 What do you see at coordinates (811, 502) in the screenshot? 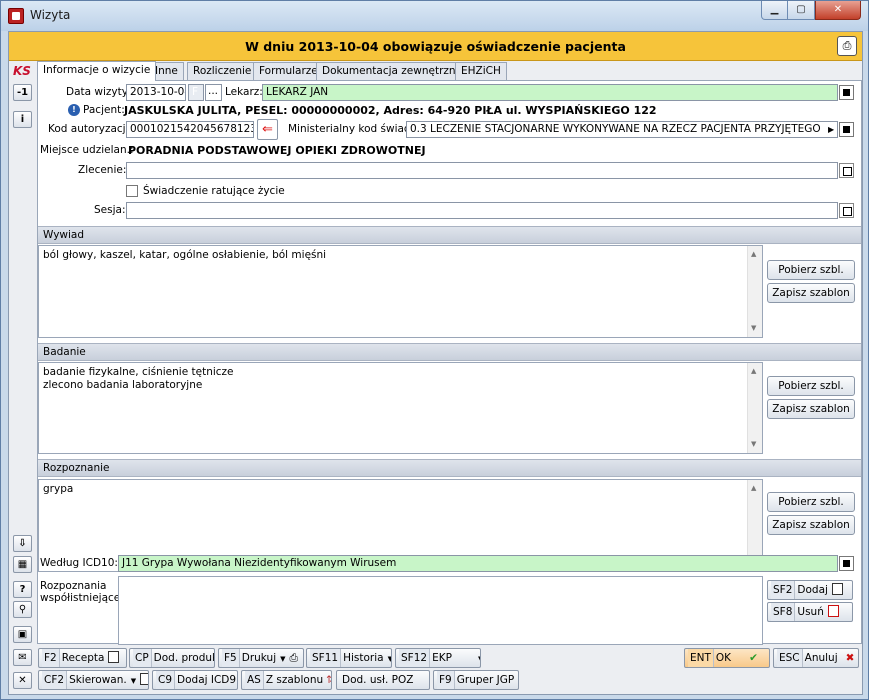
I see `diagnosis-get-template-button: Pobierz szbl.` at bounding box center [811, 502].